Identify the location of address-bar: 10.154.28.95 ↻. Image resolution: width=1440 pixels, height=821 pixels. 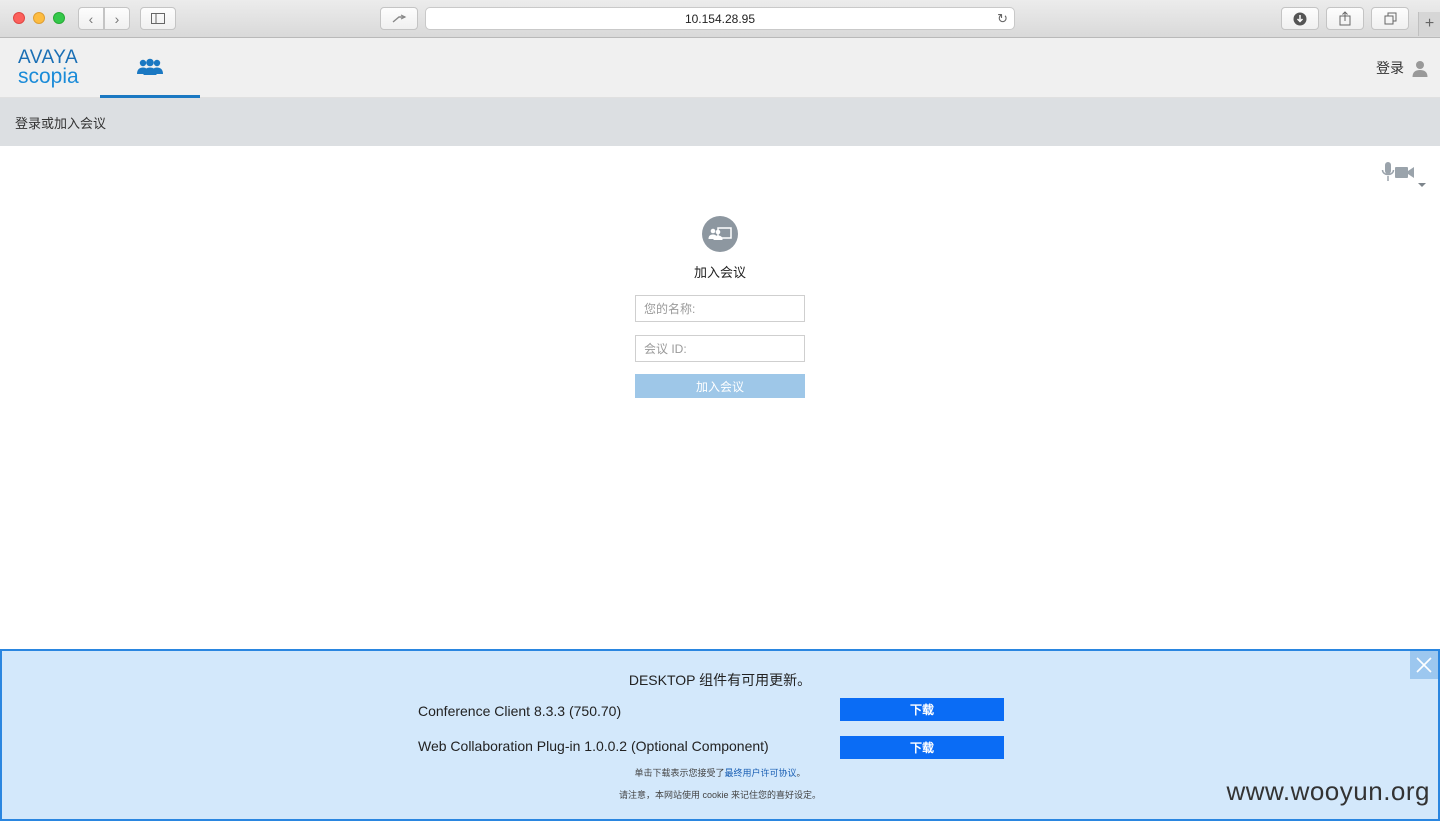
(720, 18).